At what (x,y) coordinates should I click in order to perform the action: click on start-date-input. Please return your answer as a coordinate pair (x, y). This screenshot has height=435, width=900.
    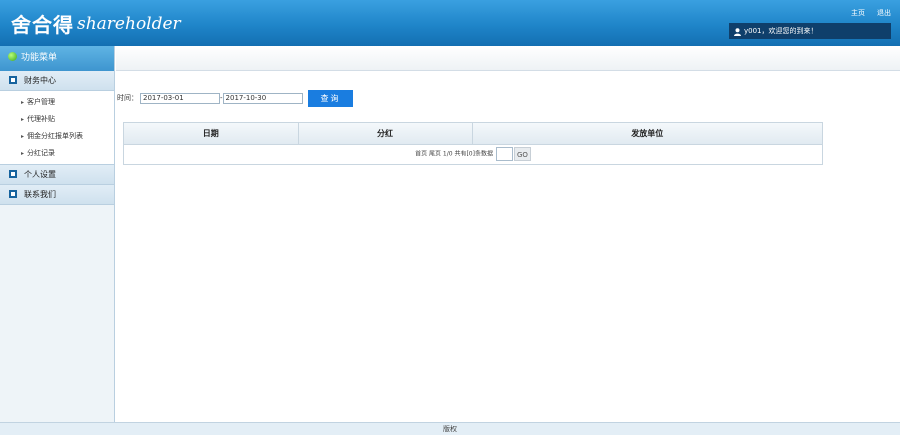
    Looking at the image, I should click on (180, 98).